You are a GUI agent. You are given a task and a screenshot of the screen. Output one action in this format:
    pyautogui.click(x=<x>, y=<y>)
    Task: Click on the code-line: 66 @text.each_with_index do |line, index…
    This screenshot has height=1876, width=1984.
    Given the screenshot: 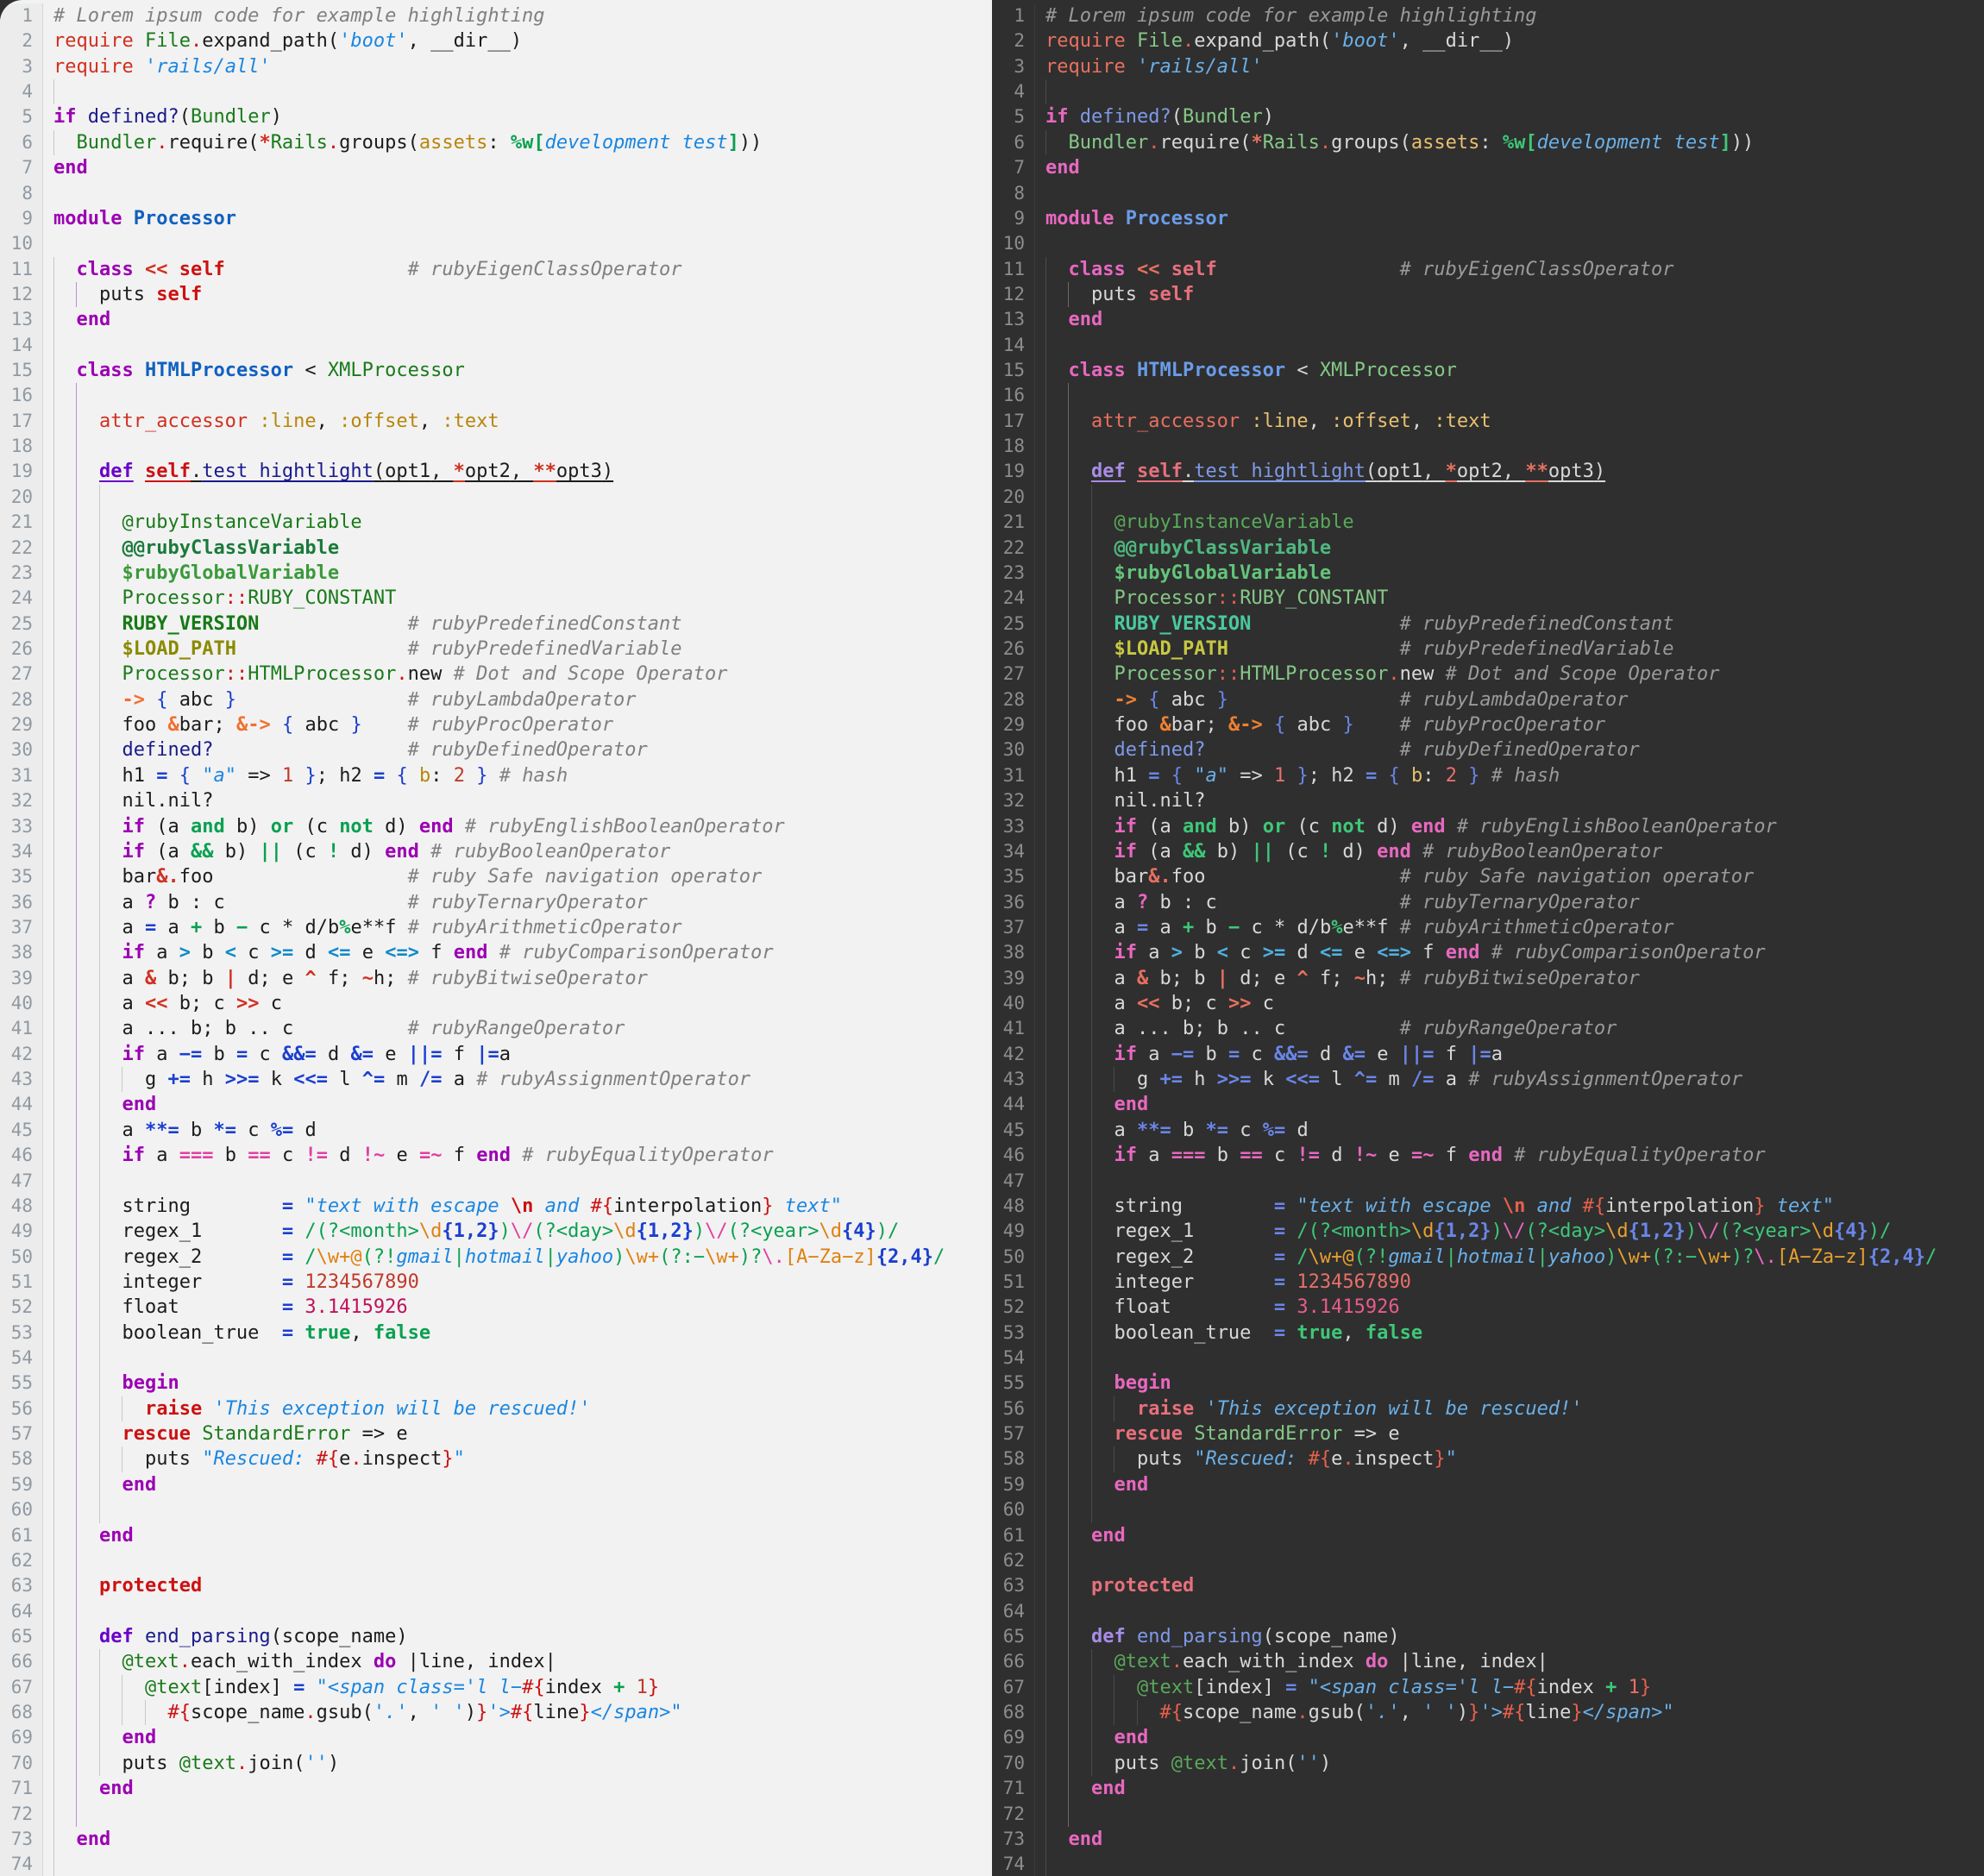 What is the action you would take?
    pyautogui.click(x=496, y=1662)
    